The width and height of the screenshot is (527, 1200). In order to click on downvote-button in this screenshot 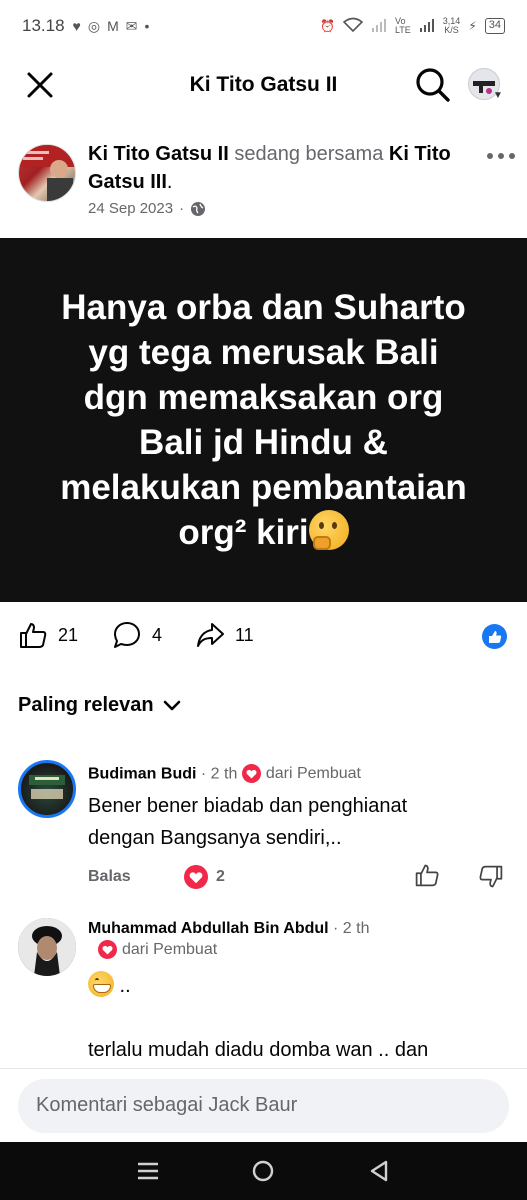, I will do `click(491, 877)`.